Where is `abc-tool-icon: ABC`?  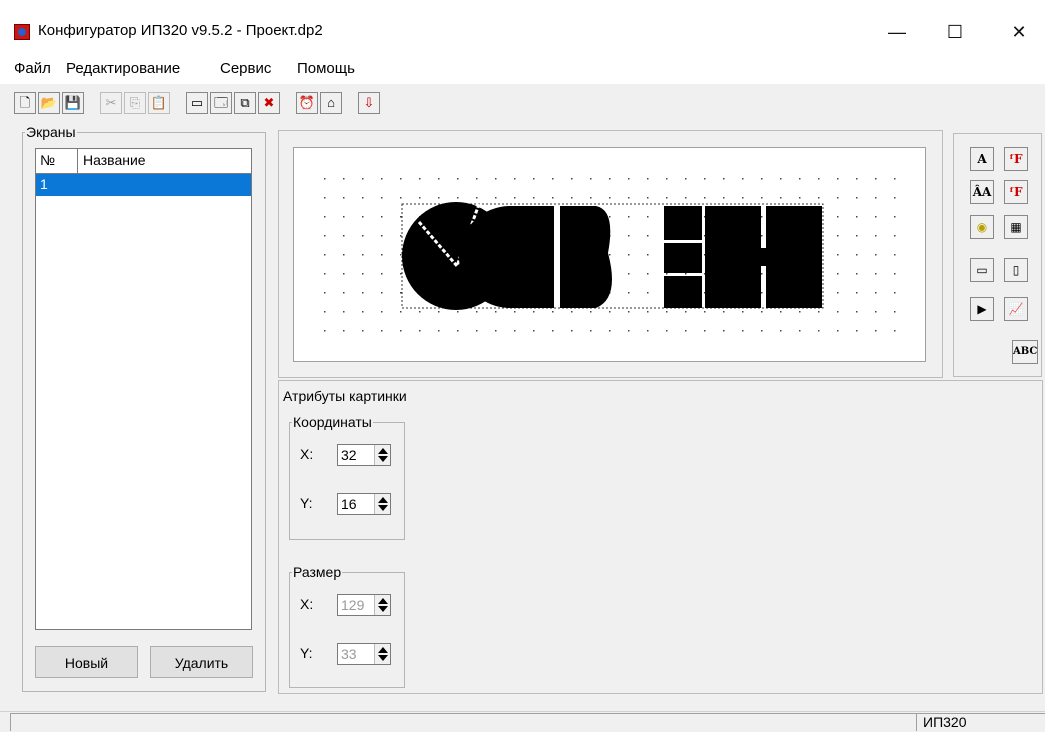
abc-tool-icon: ABC is located at coordinates (1025, 352).